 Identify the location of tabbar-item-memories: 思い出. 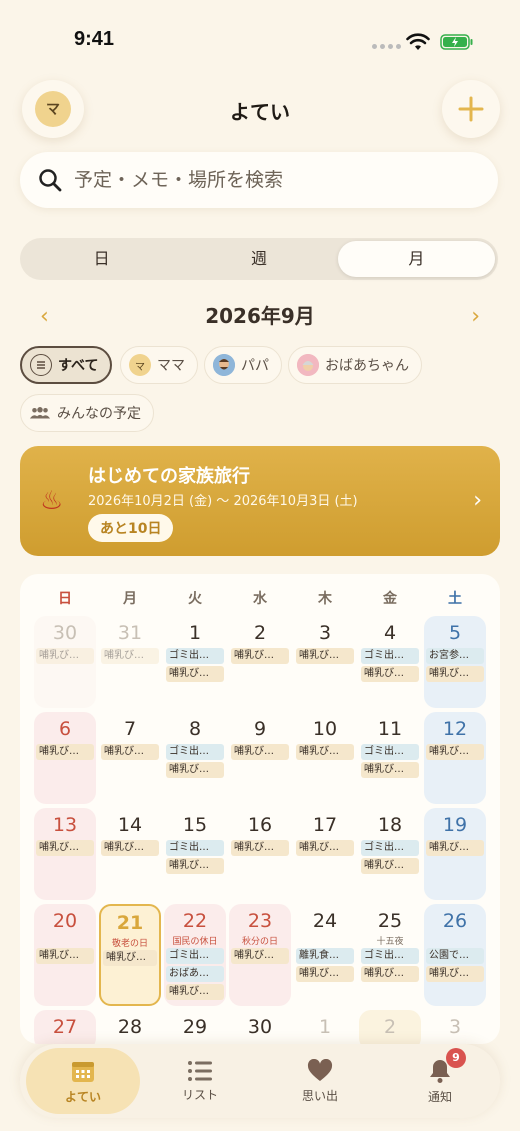
(320, 1081).